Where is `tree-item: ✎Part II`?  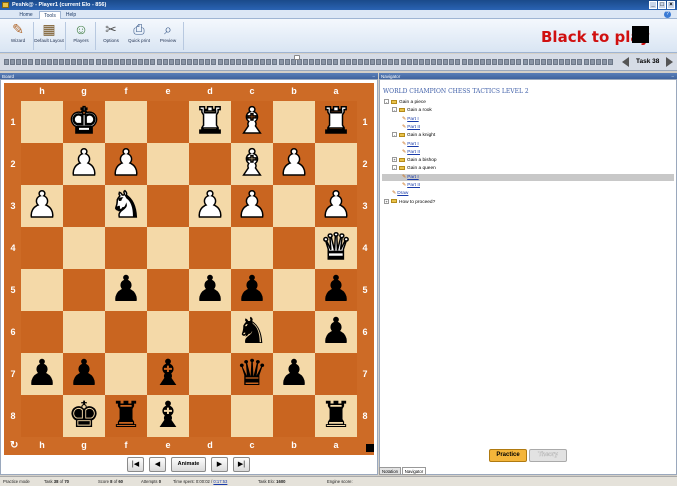
tree-item: ✎Part II is located at coordinates (411, 127).